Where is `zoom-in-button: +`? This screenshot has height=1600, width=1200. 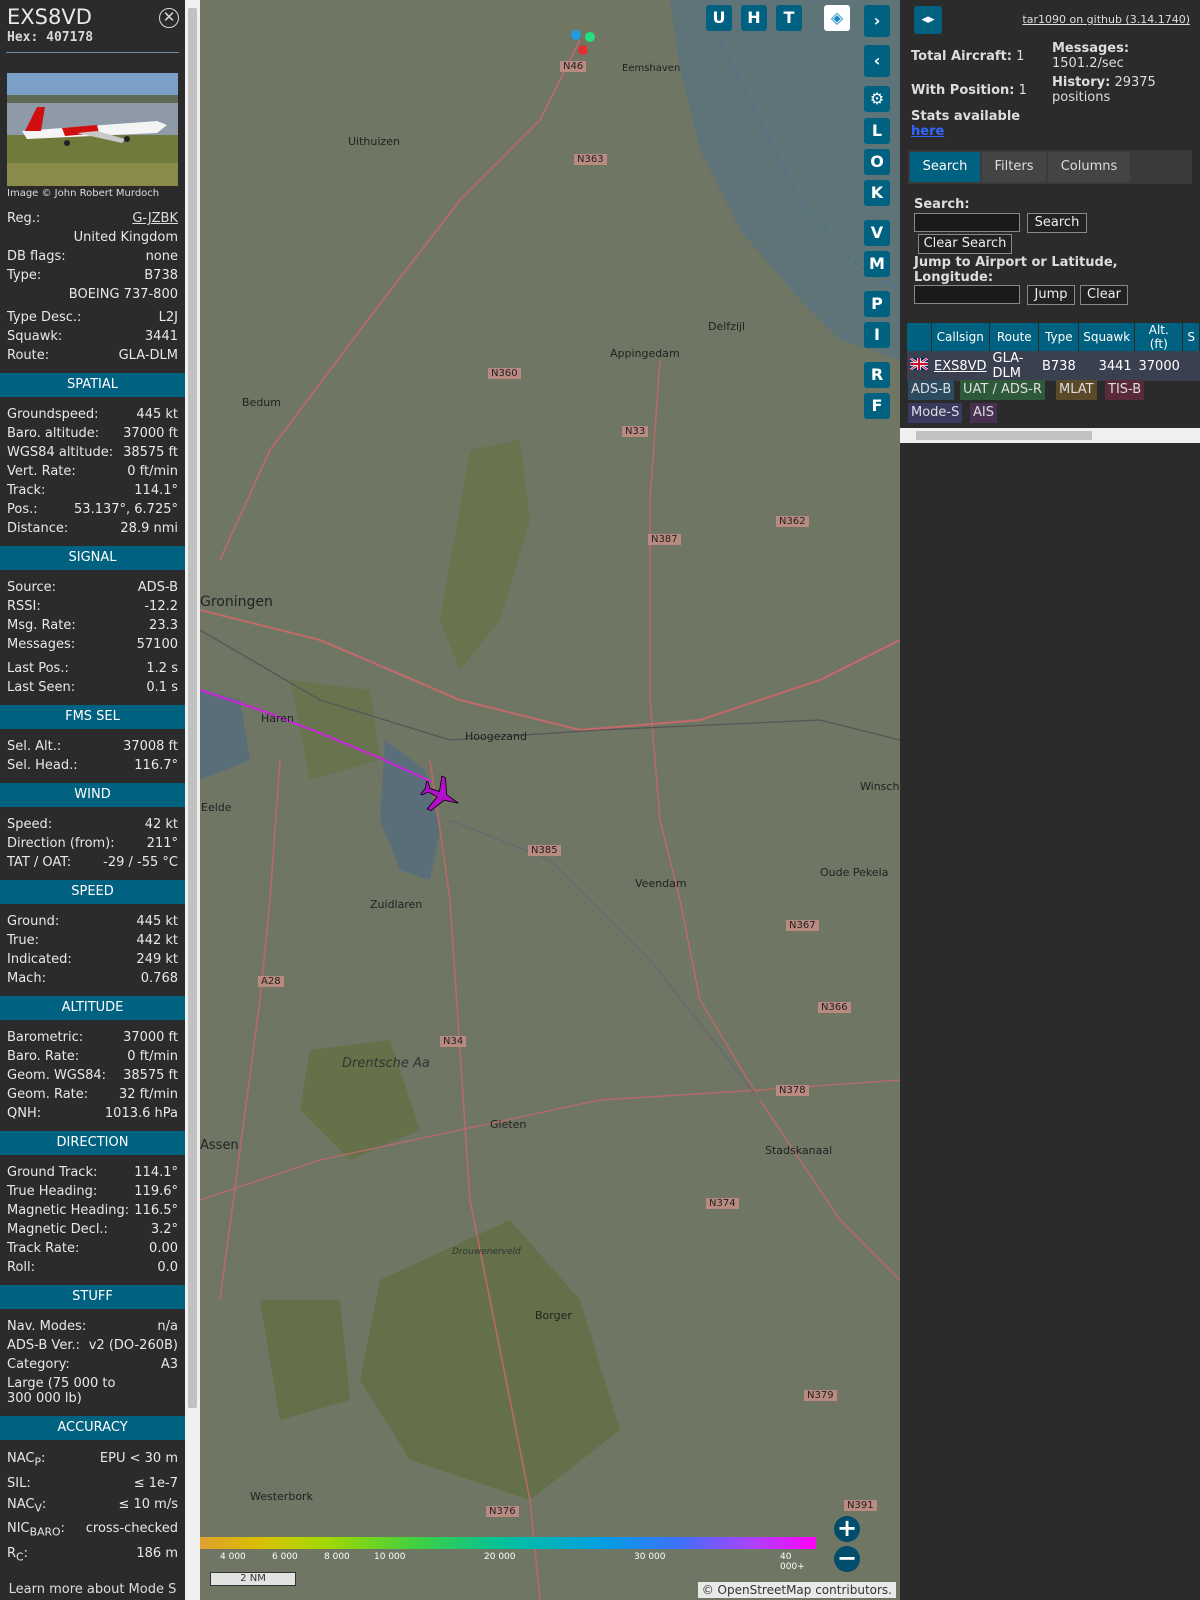 zoom-in-button: + is located at coordinates (847, 1529).